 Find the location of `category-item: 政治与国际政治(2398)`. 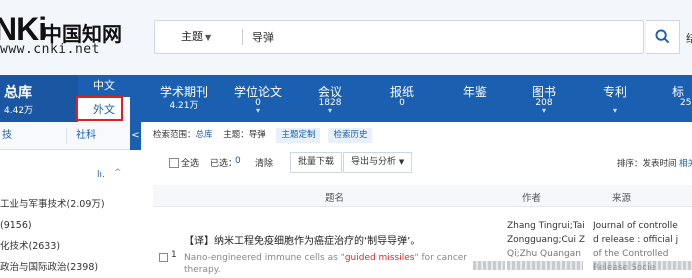

category-item: 政治与国际政治(2398) is located at coordinates (52, 267).